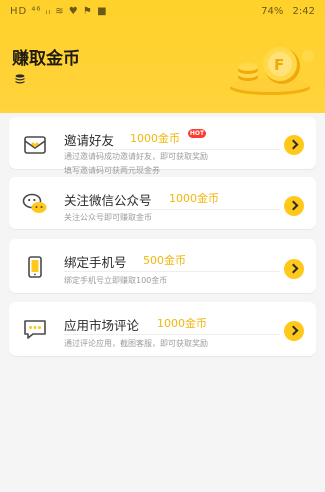 This screenshot has width=325, height=492. What do you see at coordinates (59, 11) in the screenshot?
I see `status-icons: HD ⁴⁶ ᵢₗ ≋ ♥ ⚑ ■` at bounding box center [59, 11].